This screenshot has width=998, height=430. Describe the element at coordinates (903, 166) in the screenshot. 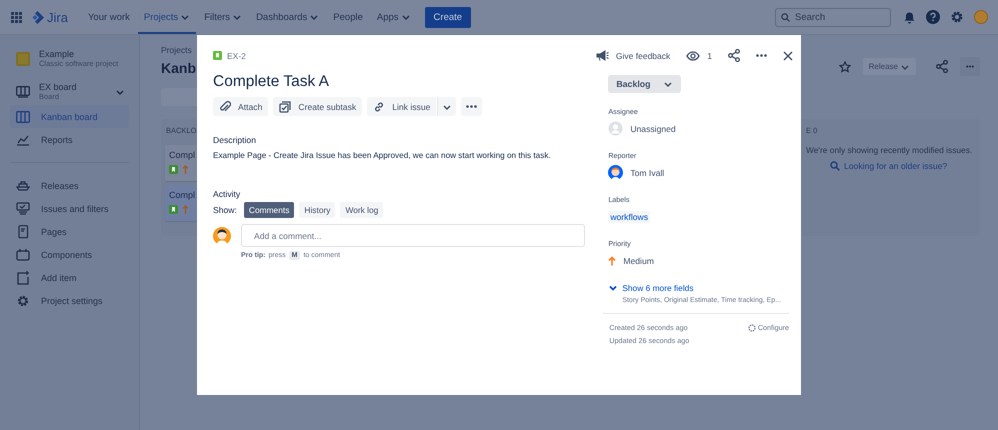

I see `older-issue-link: Looking for an older issue?` at that location.